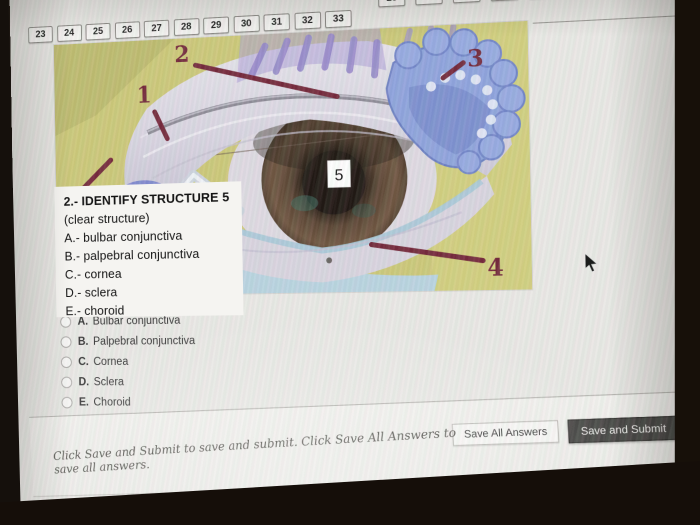 The image size is (700, 525). What do you see at coordinates (591, 263) in the screenshot?
I see `mouse-cursor-icon` at bounding box center [591, 263].